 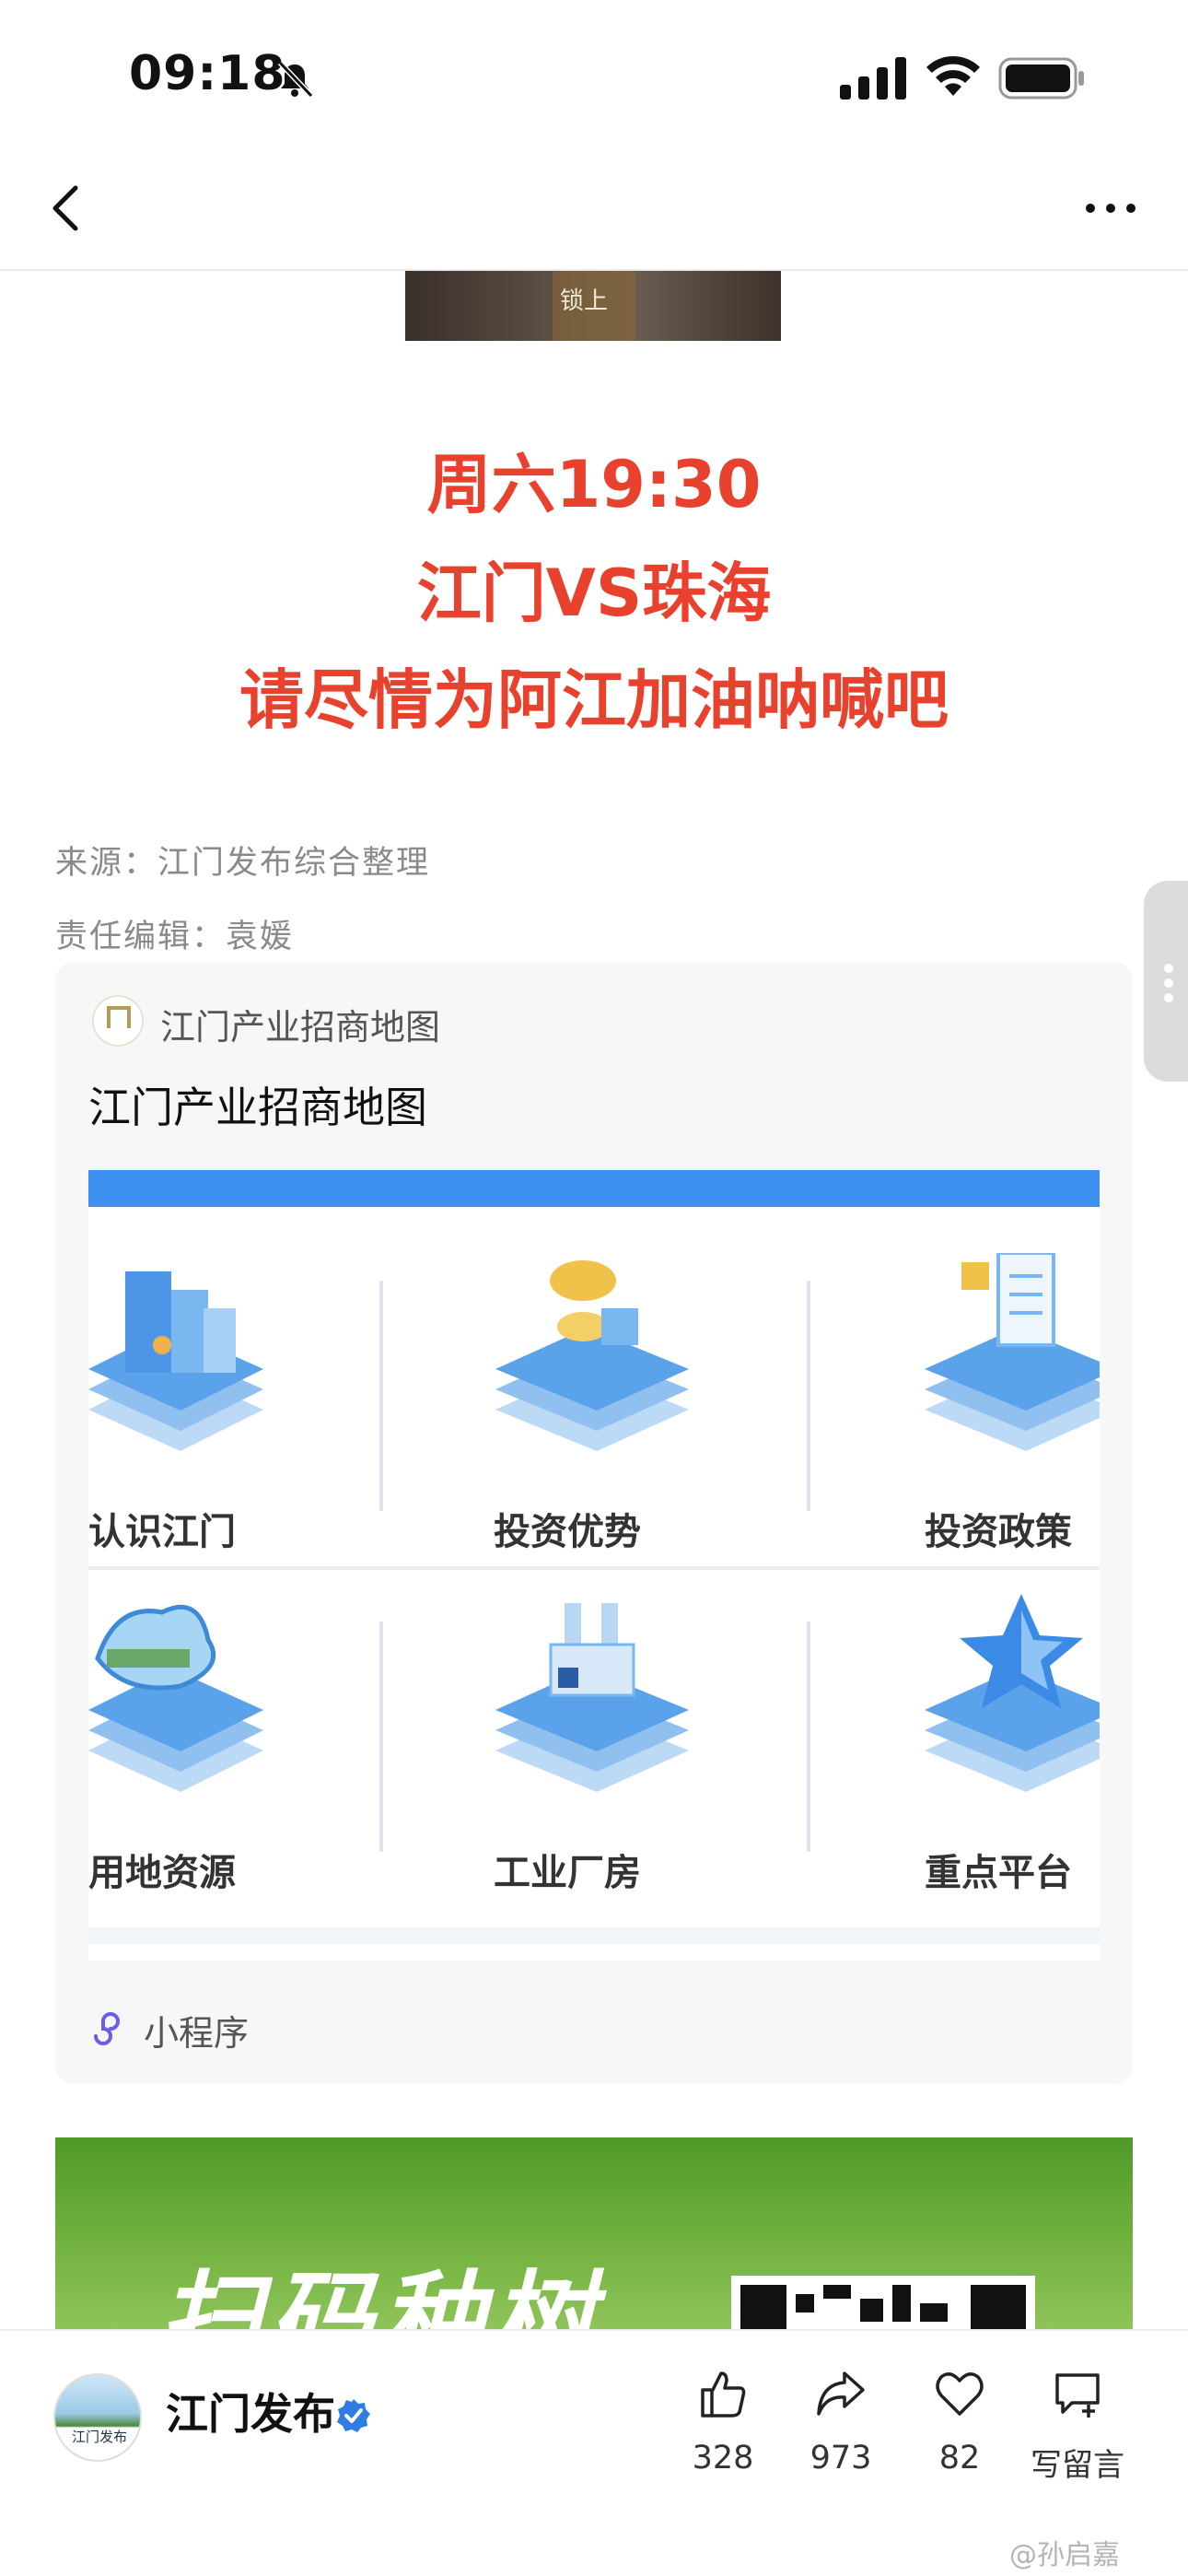 What do you see at coordinates (592, 1355) in the screenshot?
I see `coins-icon` at bounding box center [592, 1355].